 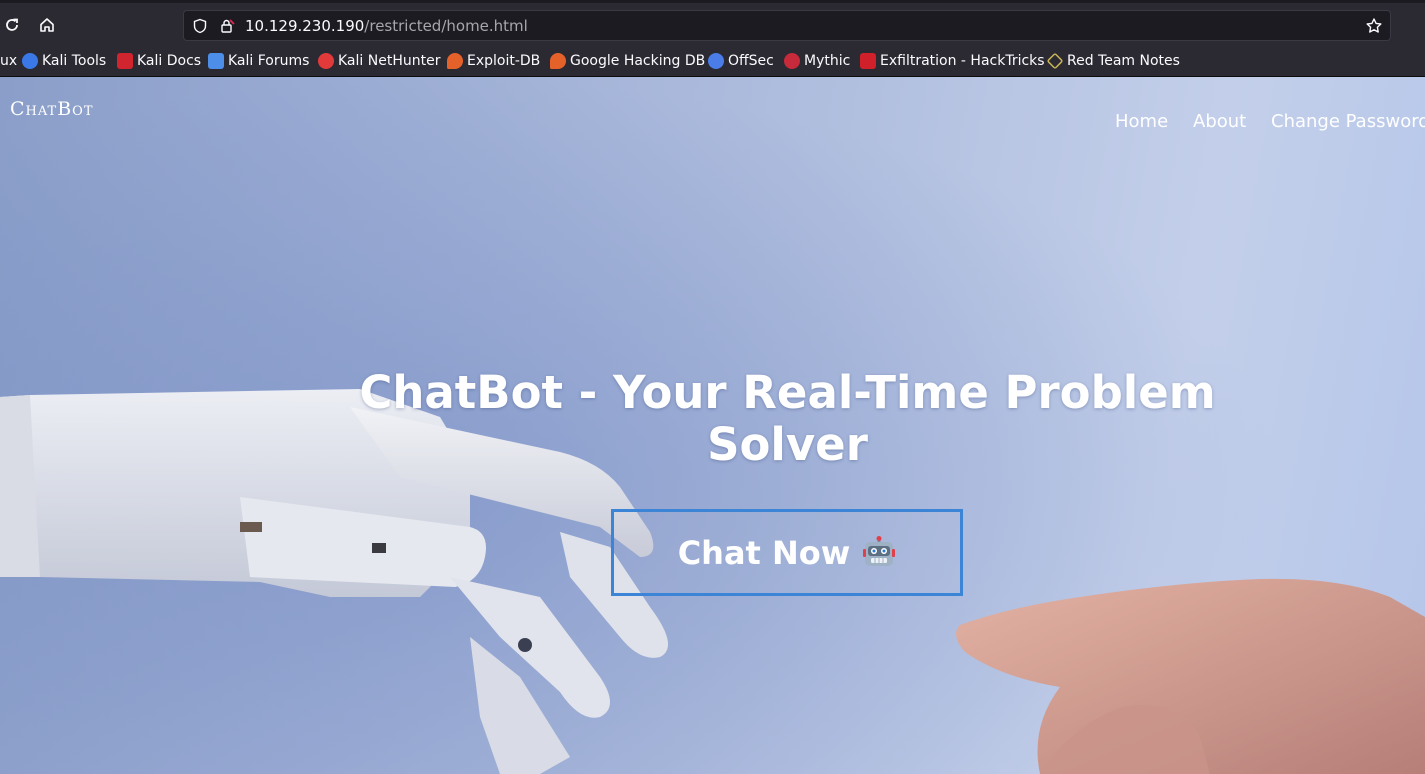 What do you see at coordinates (227, 26) in the screenshot?
I see `lock-warning-icon` at bounding box center [227, 26].